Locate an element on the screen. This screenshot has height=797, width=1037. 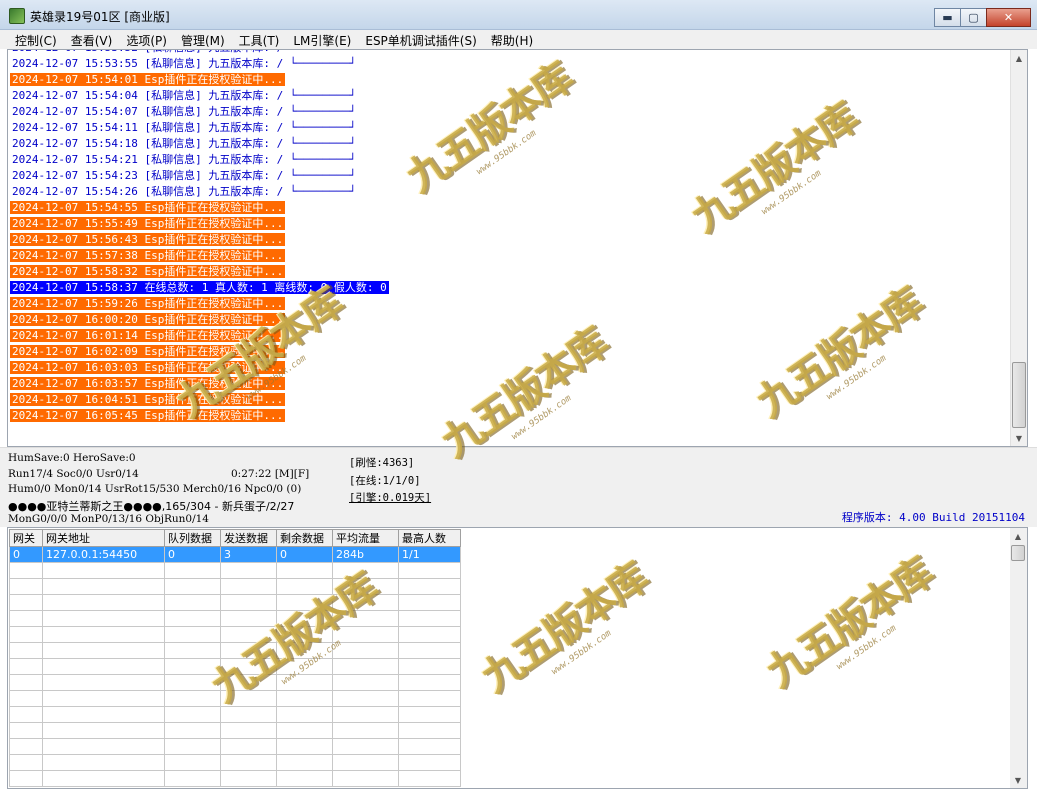
grid-scroll-down-icon: ▼ is located at coordinates (1018, 780).